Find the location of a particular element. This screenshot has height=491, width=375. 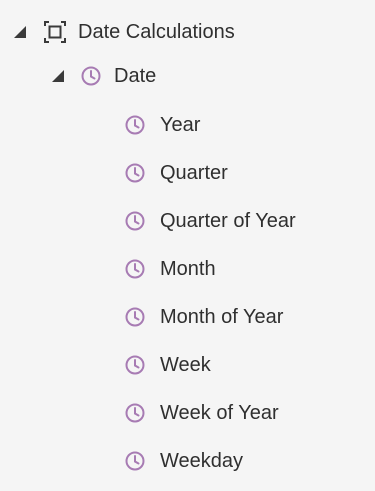

tree-leaf-quarter-of-year: Quarter of Year is located at coordinates (210, 221).